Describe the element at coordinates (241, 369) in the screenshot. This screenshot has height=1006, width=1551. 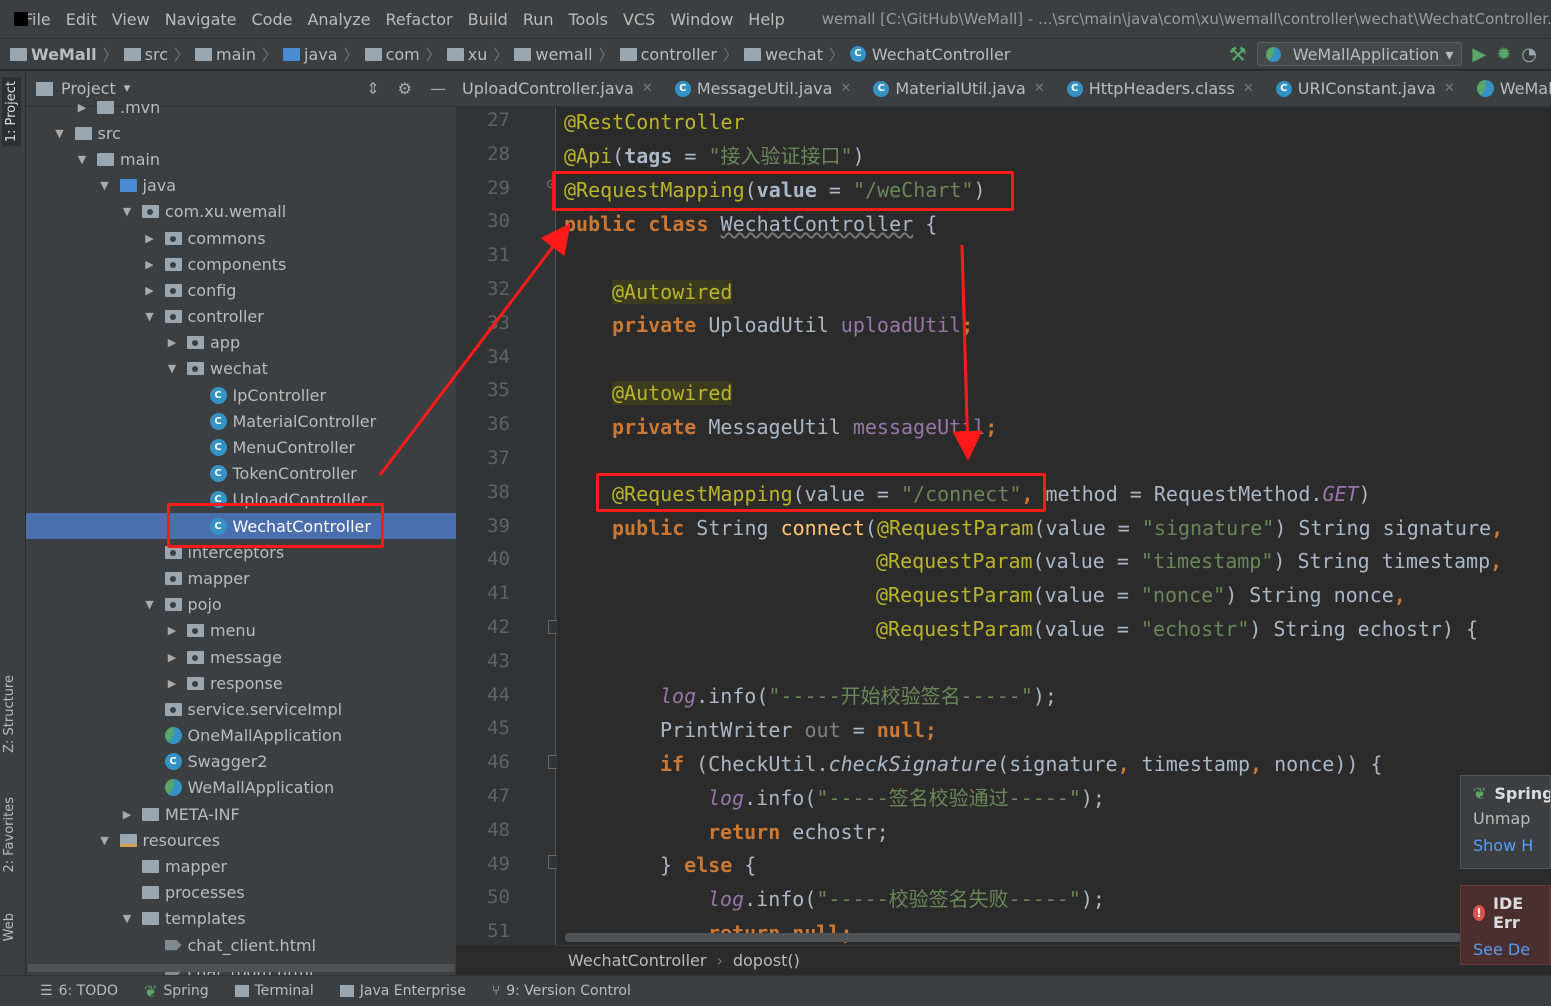
I see `tree-item: ▼ wechat` at that location.